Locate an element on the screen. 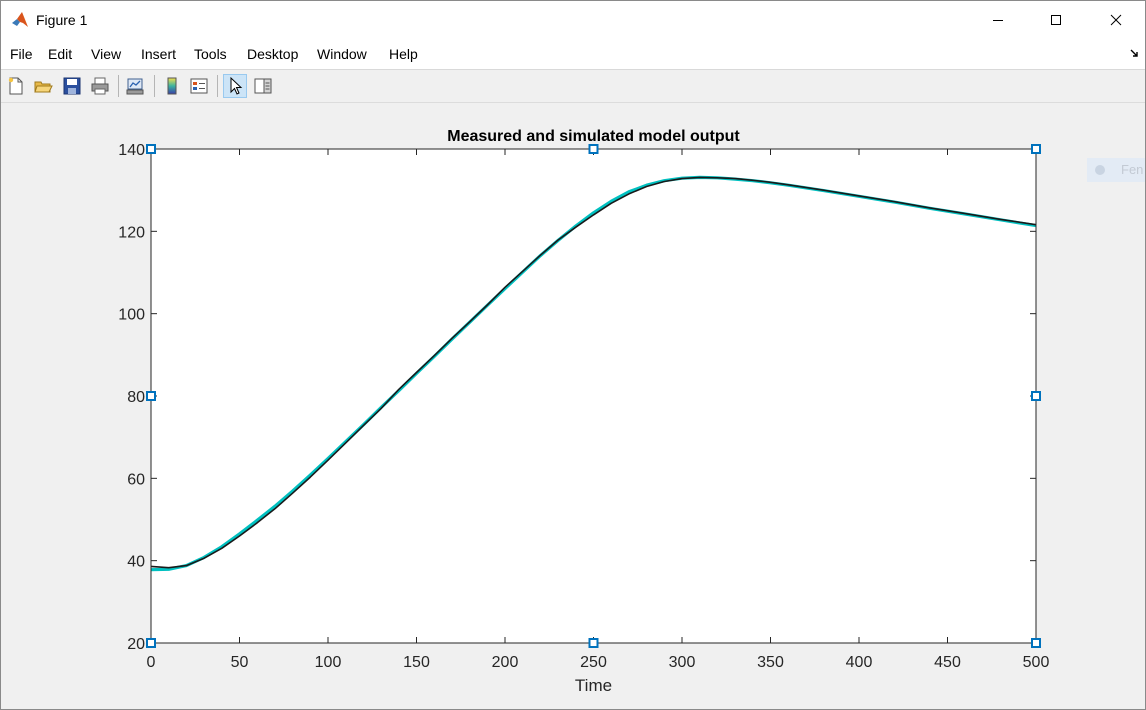 This screenshot has height=710, width=1146. x-tick-label: 500 is located at coordinates (1036, 662).